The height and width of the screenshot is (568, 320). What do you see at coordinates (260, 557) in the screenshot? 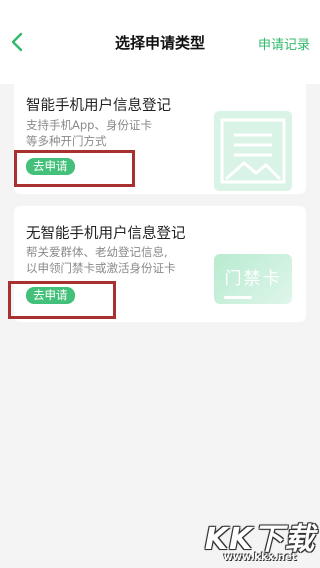
I see `watermark-url: www.kkx.net` at bounding box center [260, 557].